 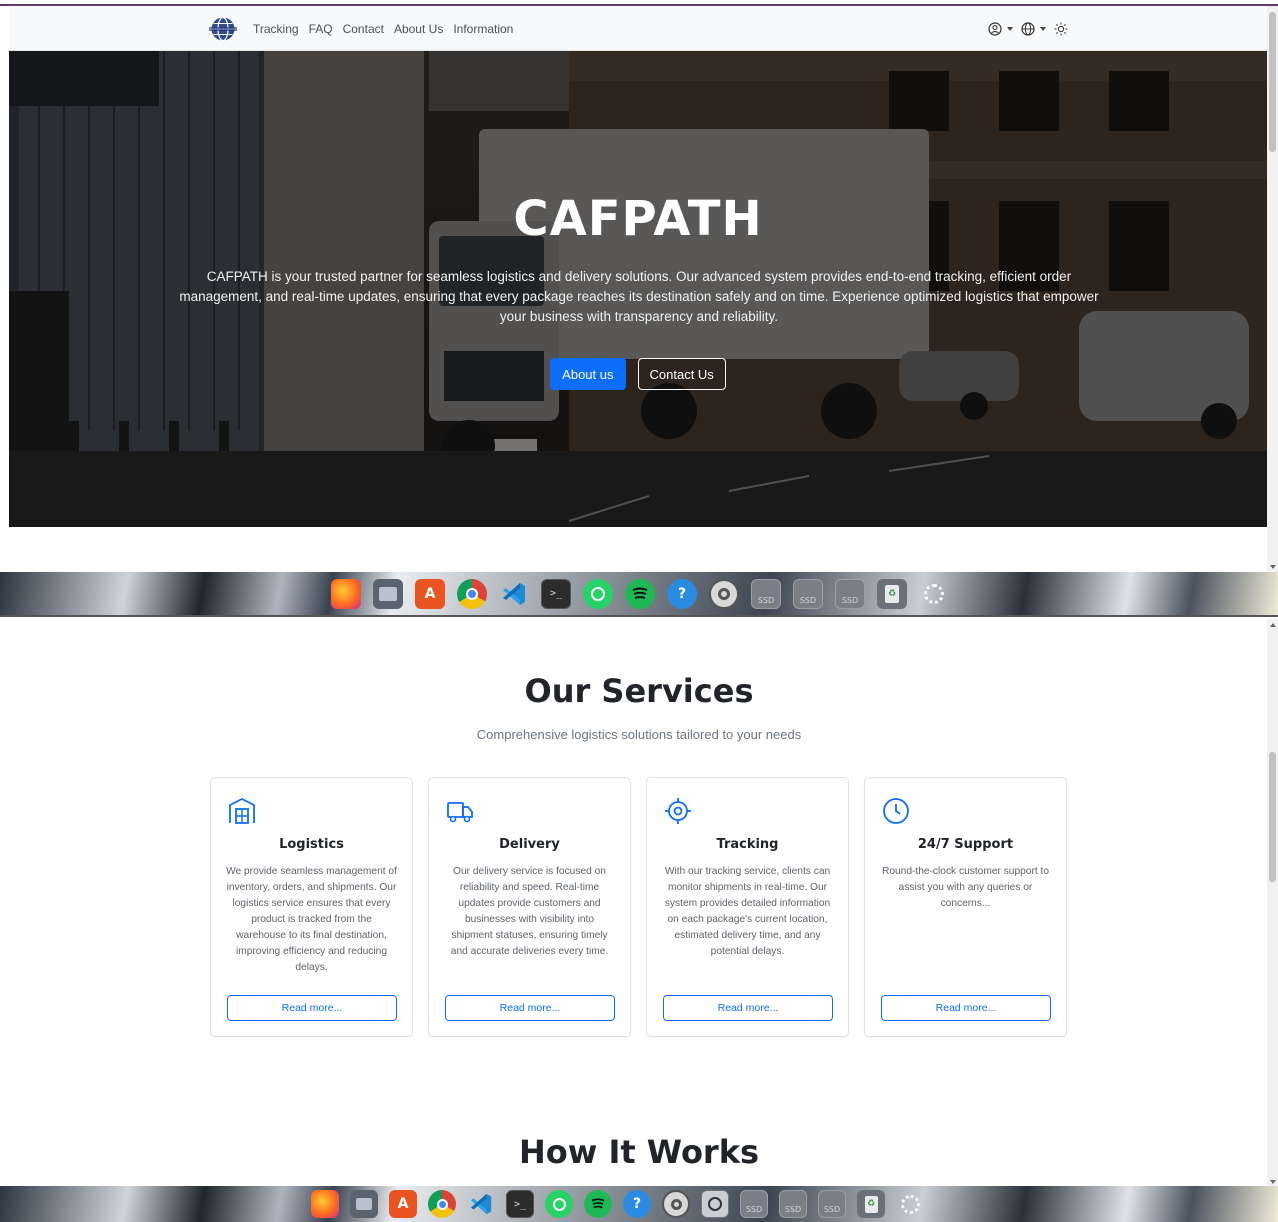 What do you see at coordinates (321, 29) in the screenshot?
I see `nav-link-faq: FAQ` at bounding box center [321, 29].